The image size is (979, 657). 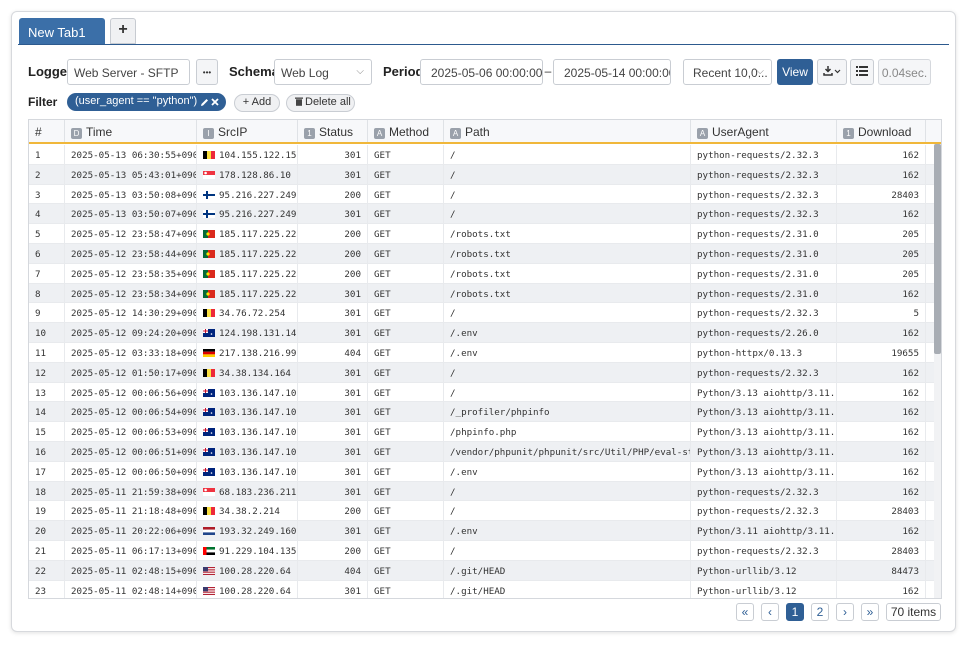 What do you see at coordinates (47, 333) in the screenshot?
I see `cell-index: 10` at bounding box center [47, 333].